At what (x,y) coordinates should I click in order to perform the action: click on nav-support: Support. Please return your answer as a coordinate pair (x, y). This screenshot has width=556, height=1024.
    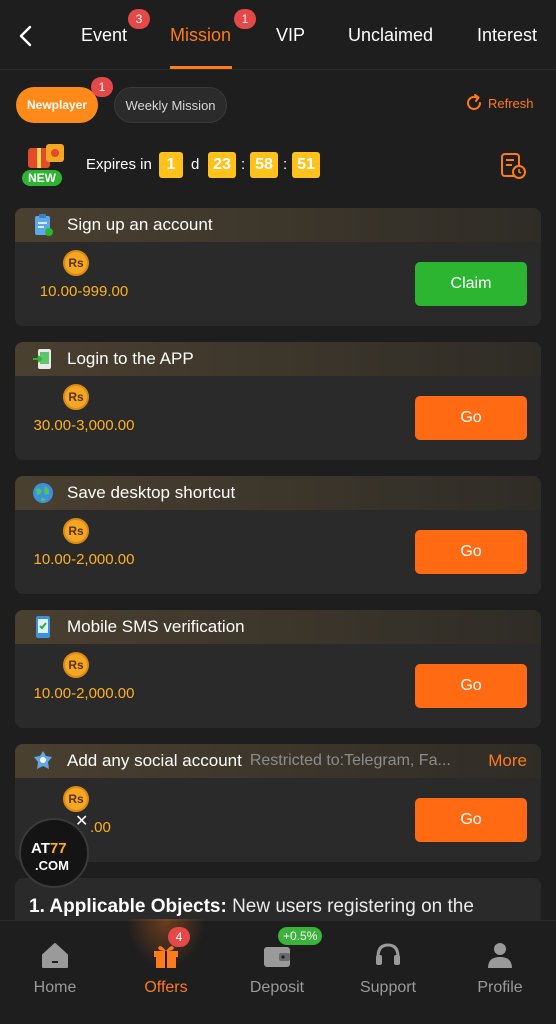
    Looking at the image, I should click on (388, 972).